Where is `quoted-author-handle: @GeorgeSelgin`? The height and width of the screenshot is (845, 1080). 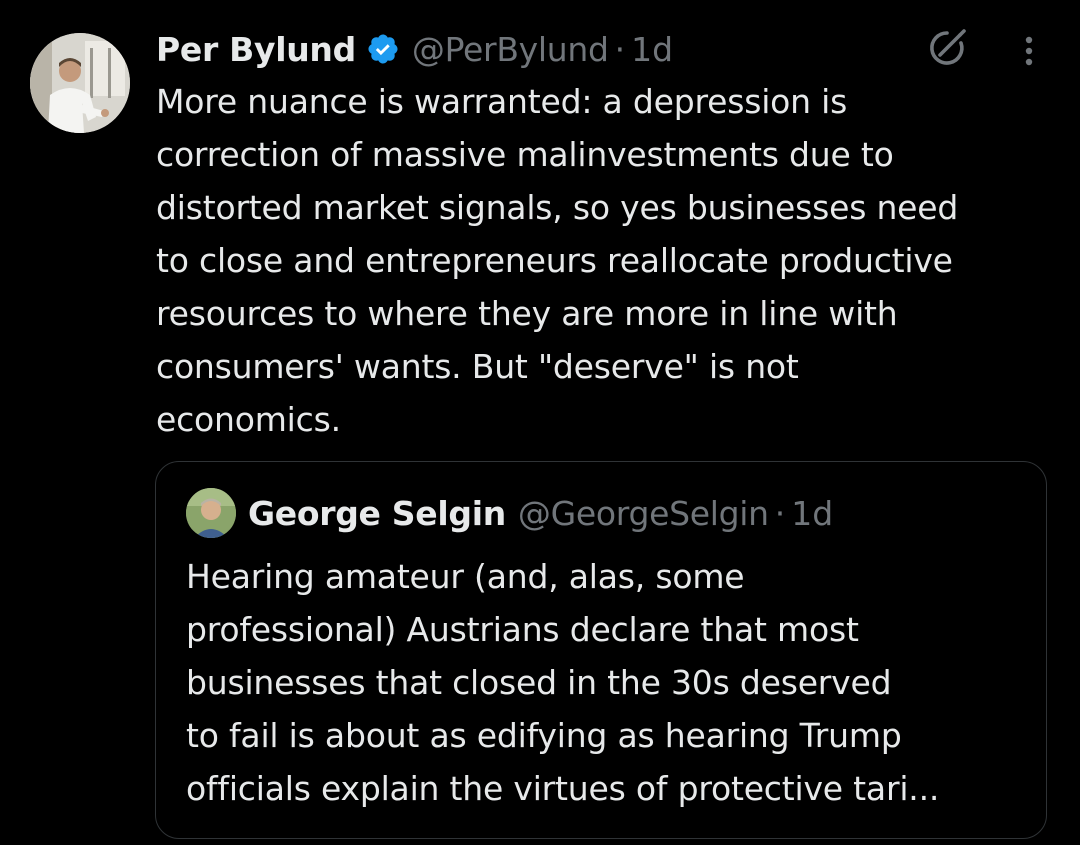
quoted-author-handle: @GeorgeSelgin is located at coordinates (643, 513).